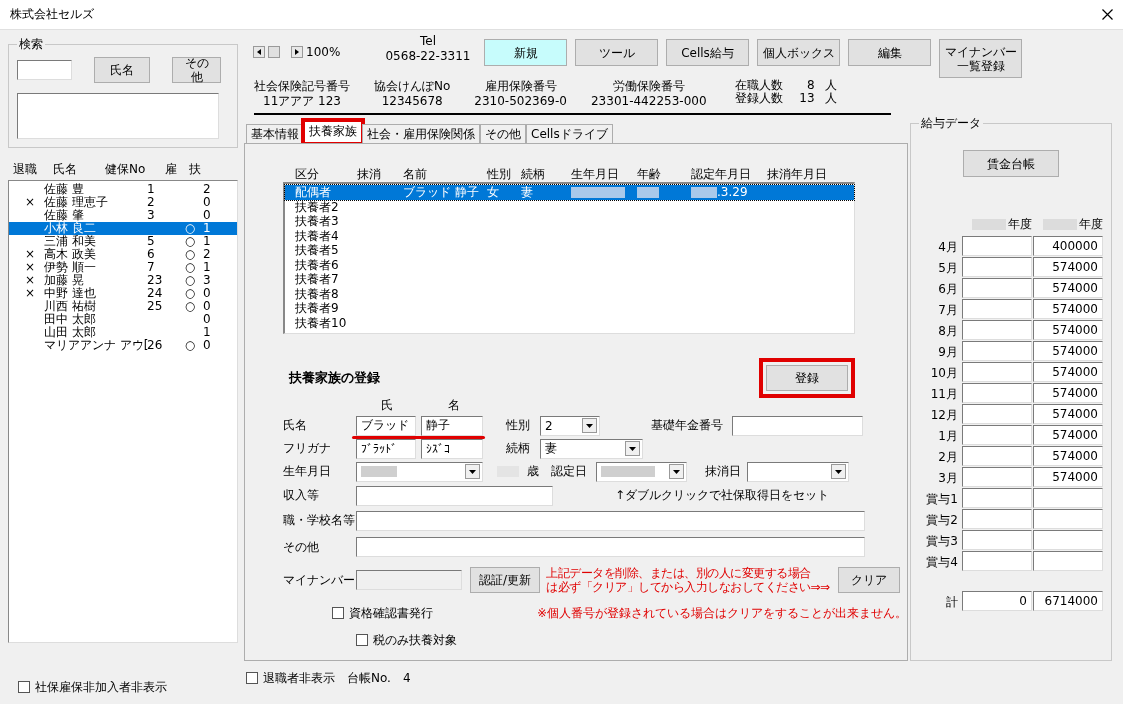 The image size is (1123, 704). I want to click on dependent-row: 扶養者7, so click(569, 279).